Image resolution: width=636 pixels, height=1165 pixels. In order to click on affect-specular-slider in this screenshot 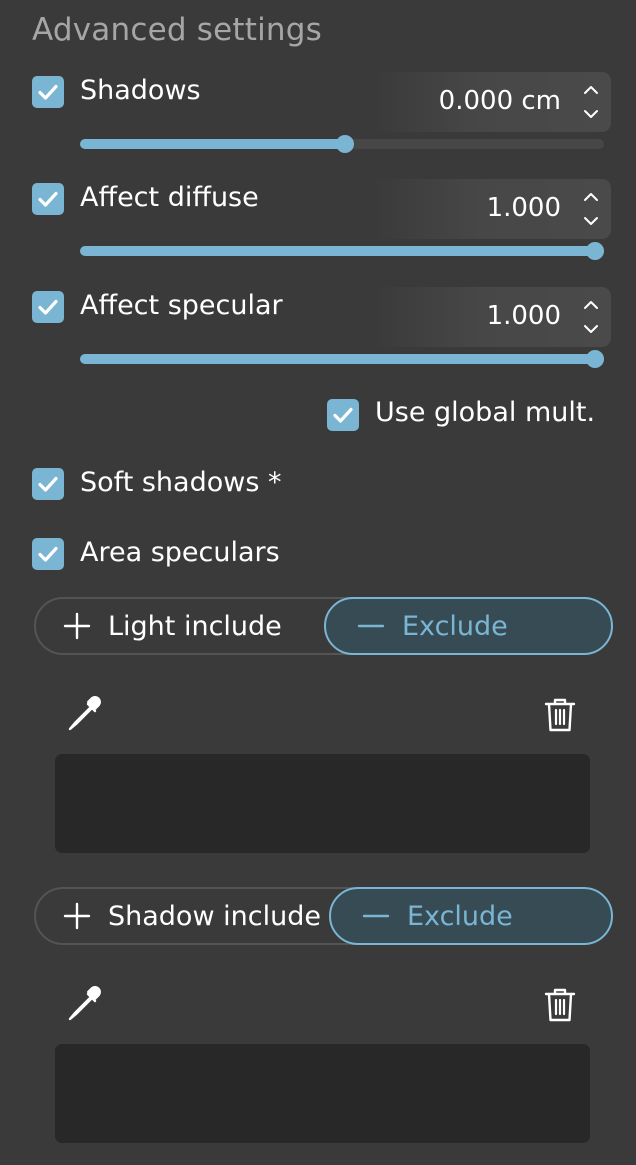, I will do `click(342, 359)`.